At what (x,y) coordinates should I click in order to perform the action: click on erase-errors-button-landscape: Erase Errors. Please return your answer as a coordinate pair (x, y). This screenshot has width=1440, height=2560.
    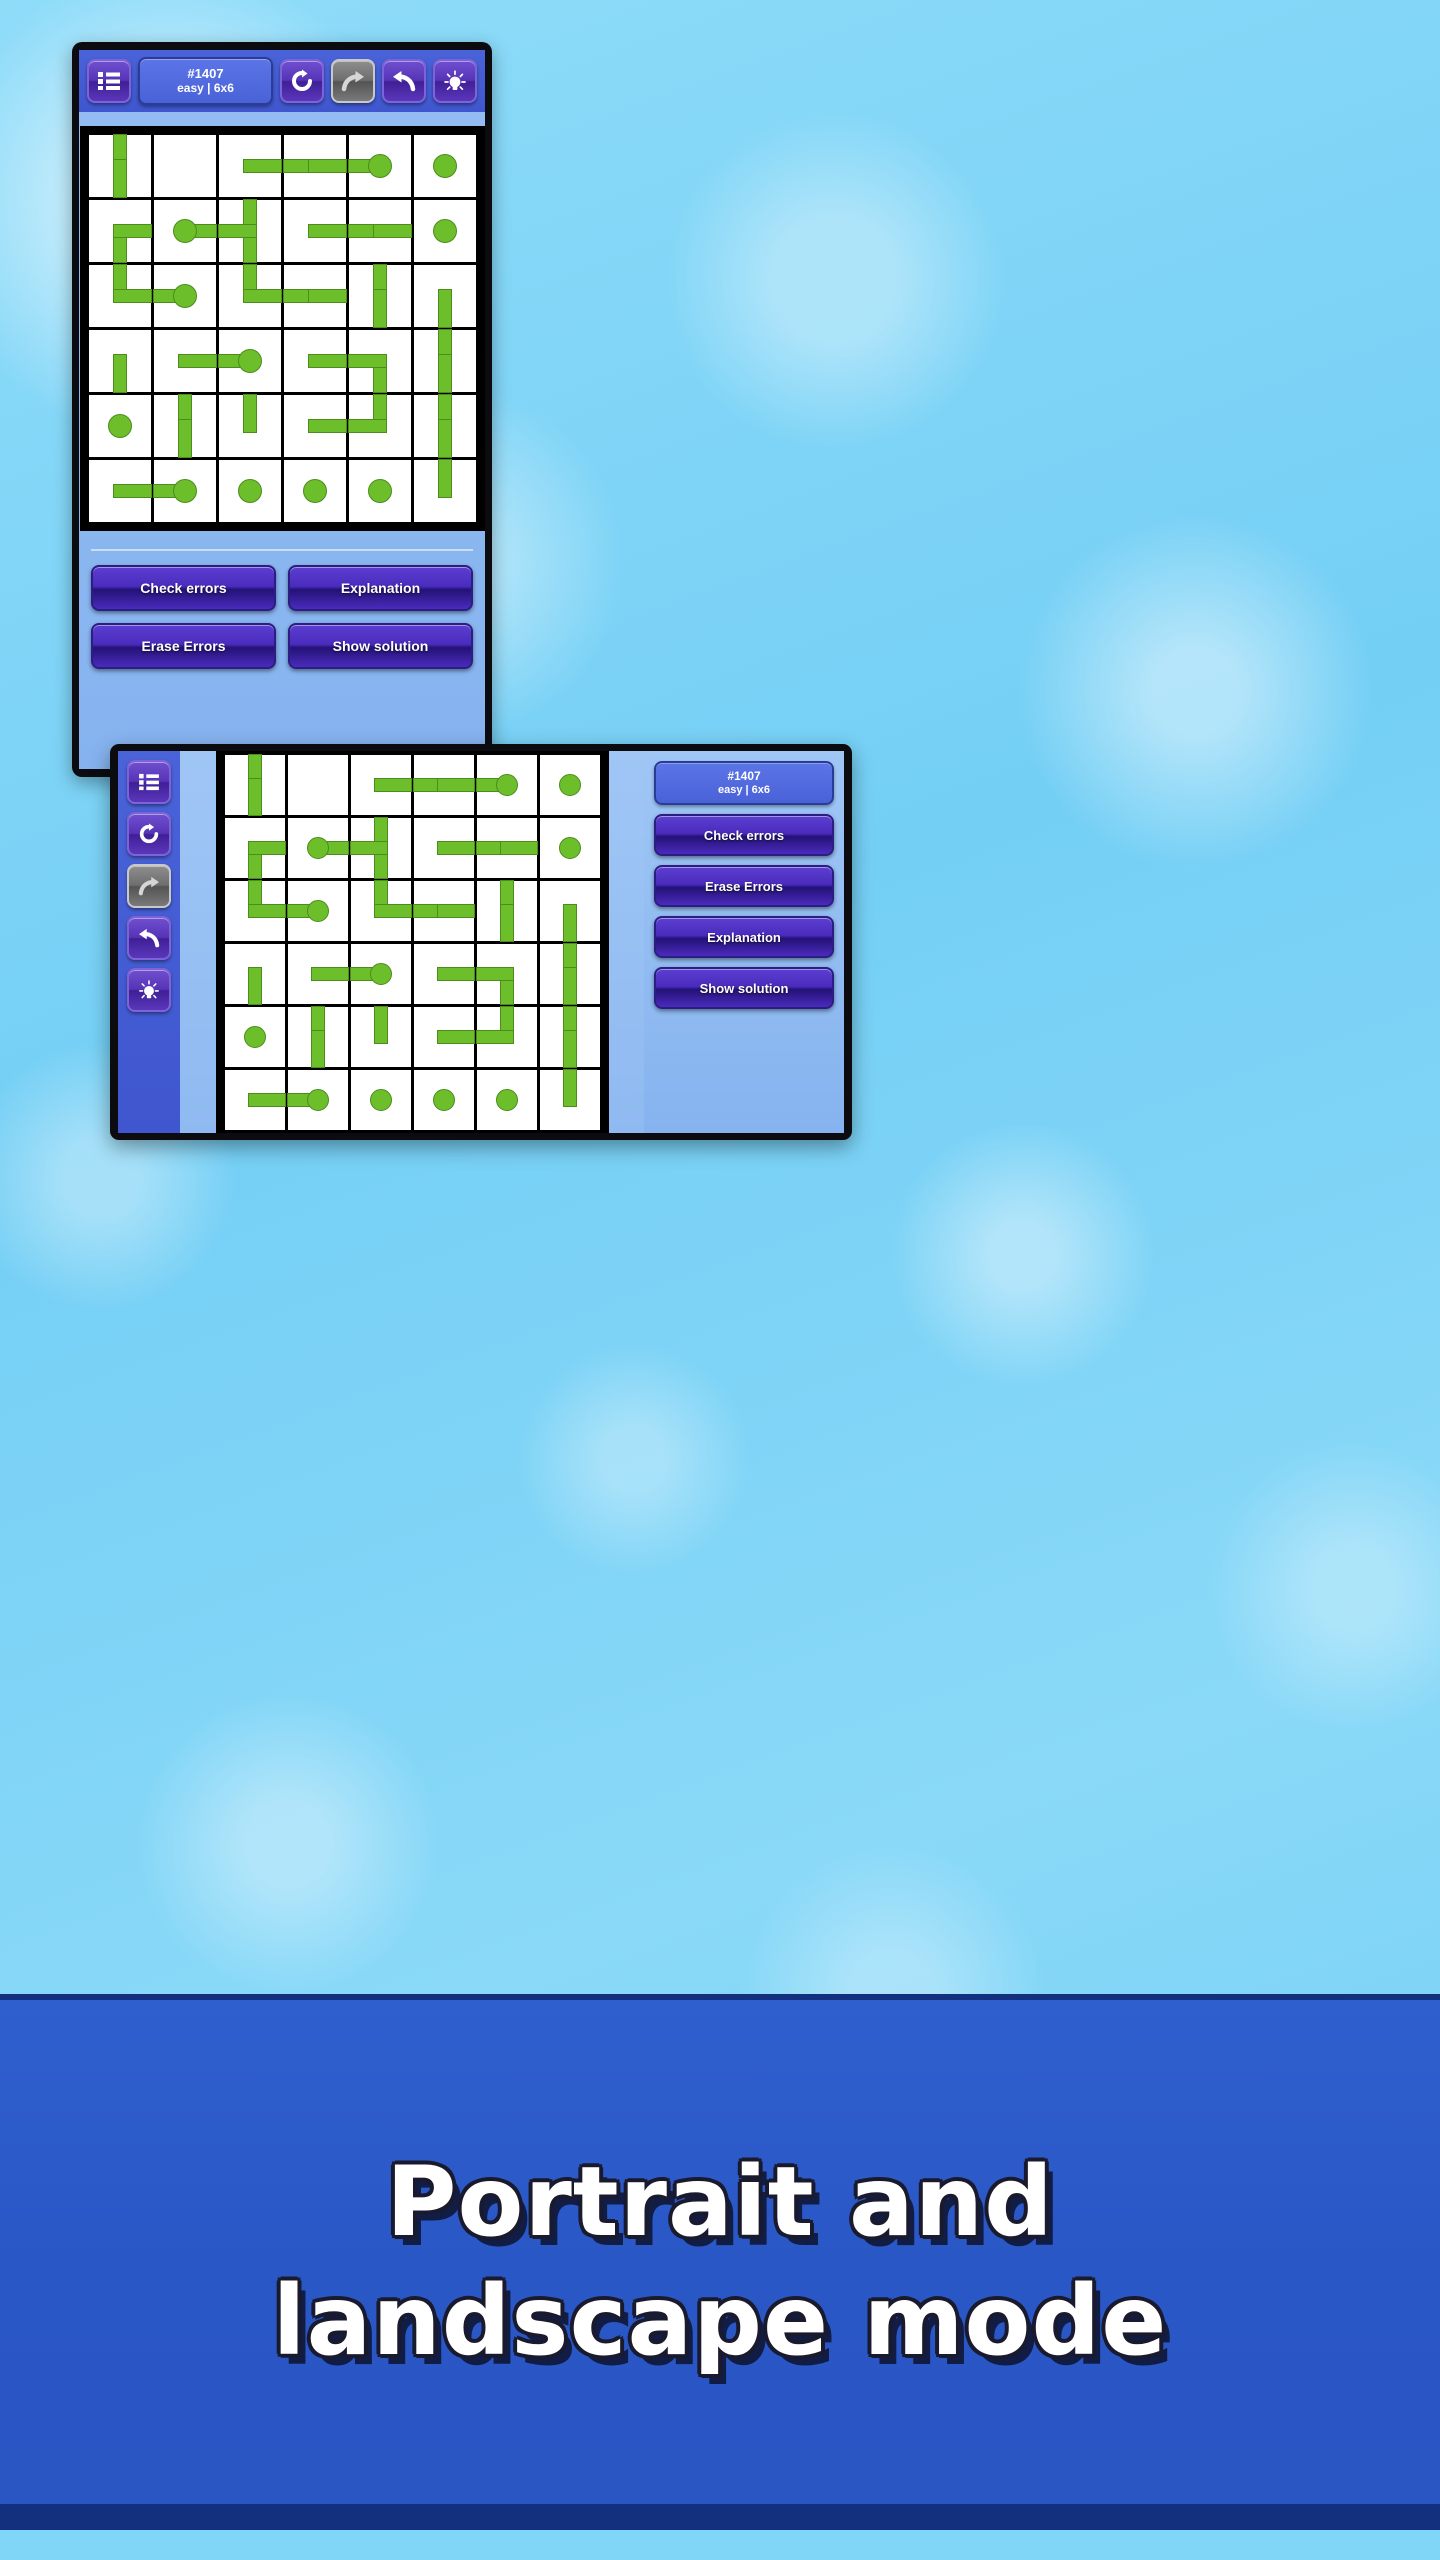
    Looking at the image, I should click on (744, 886).